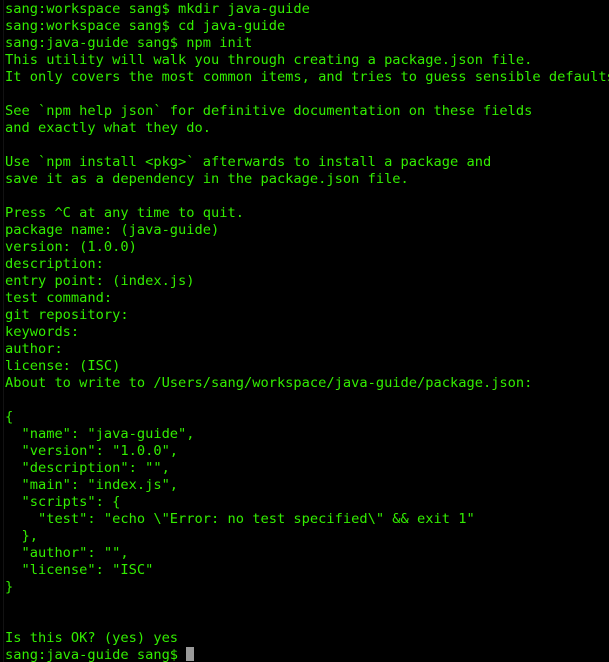 The width and height of the screenshot is (609, 662). I want to click on terminal-line-l30: "scripts": {, so click(304, 502).